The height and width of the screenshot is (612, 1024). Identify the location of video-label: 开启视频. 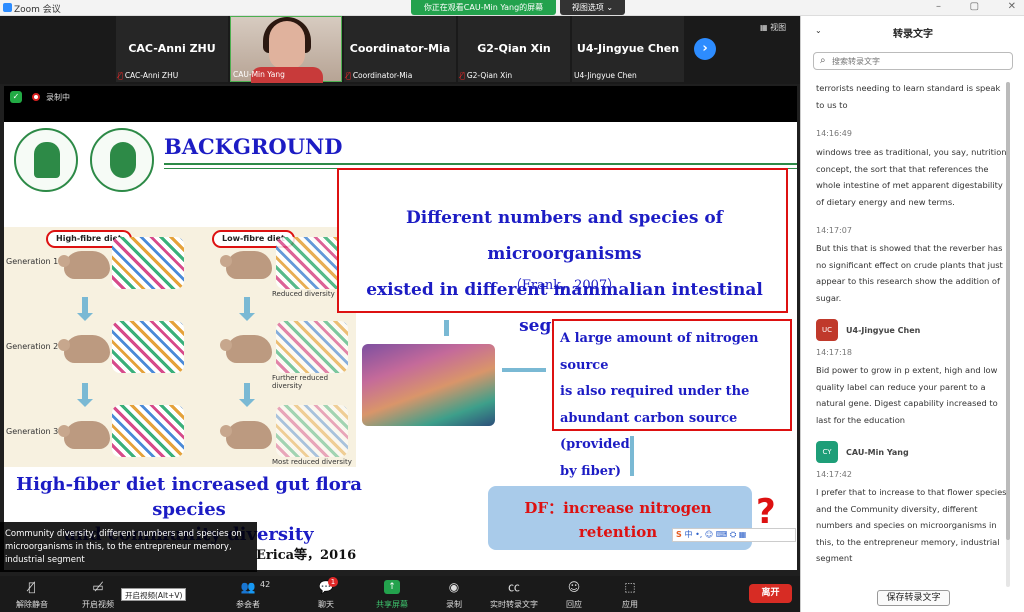
(98, 604).